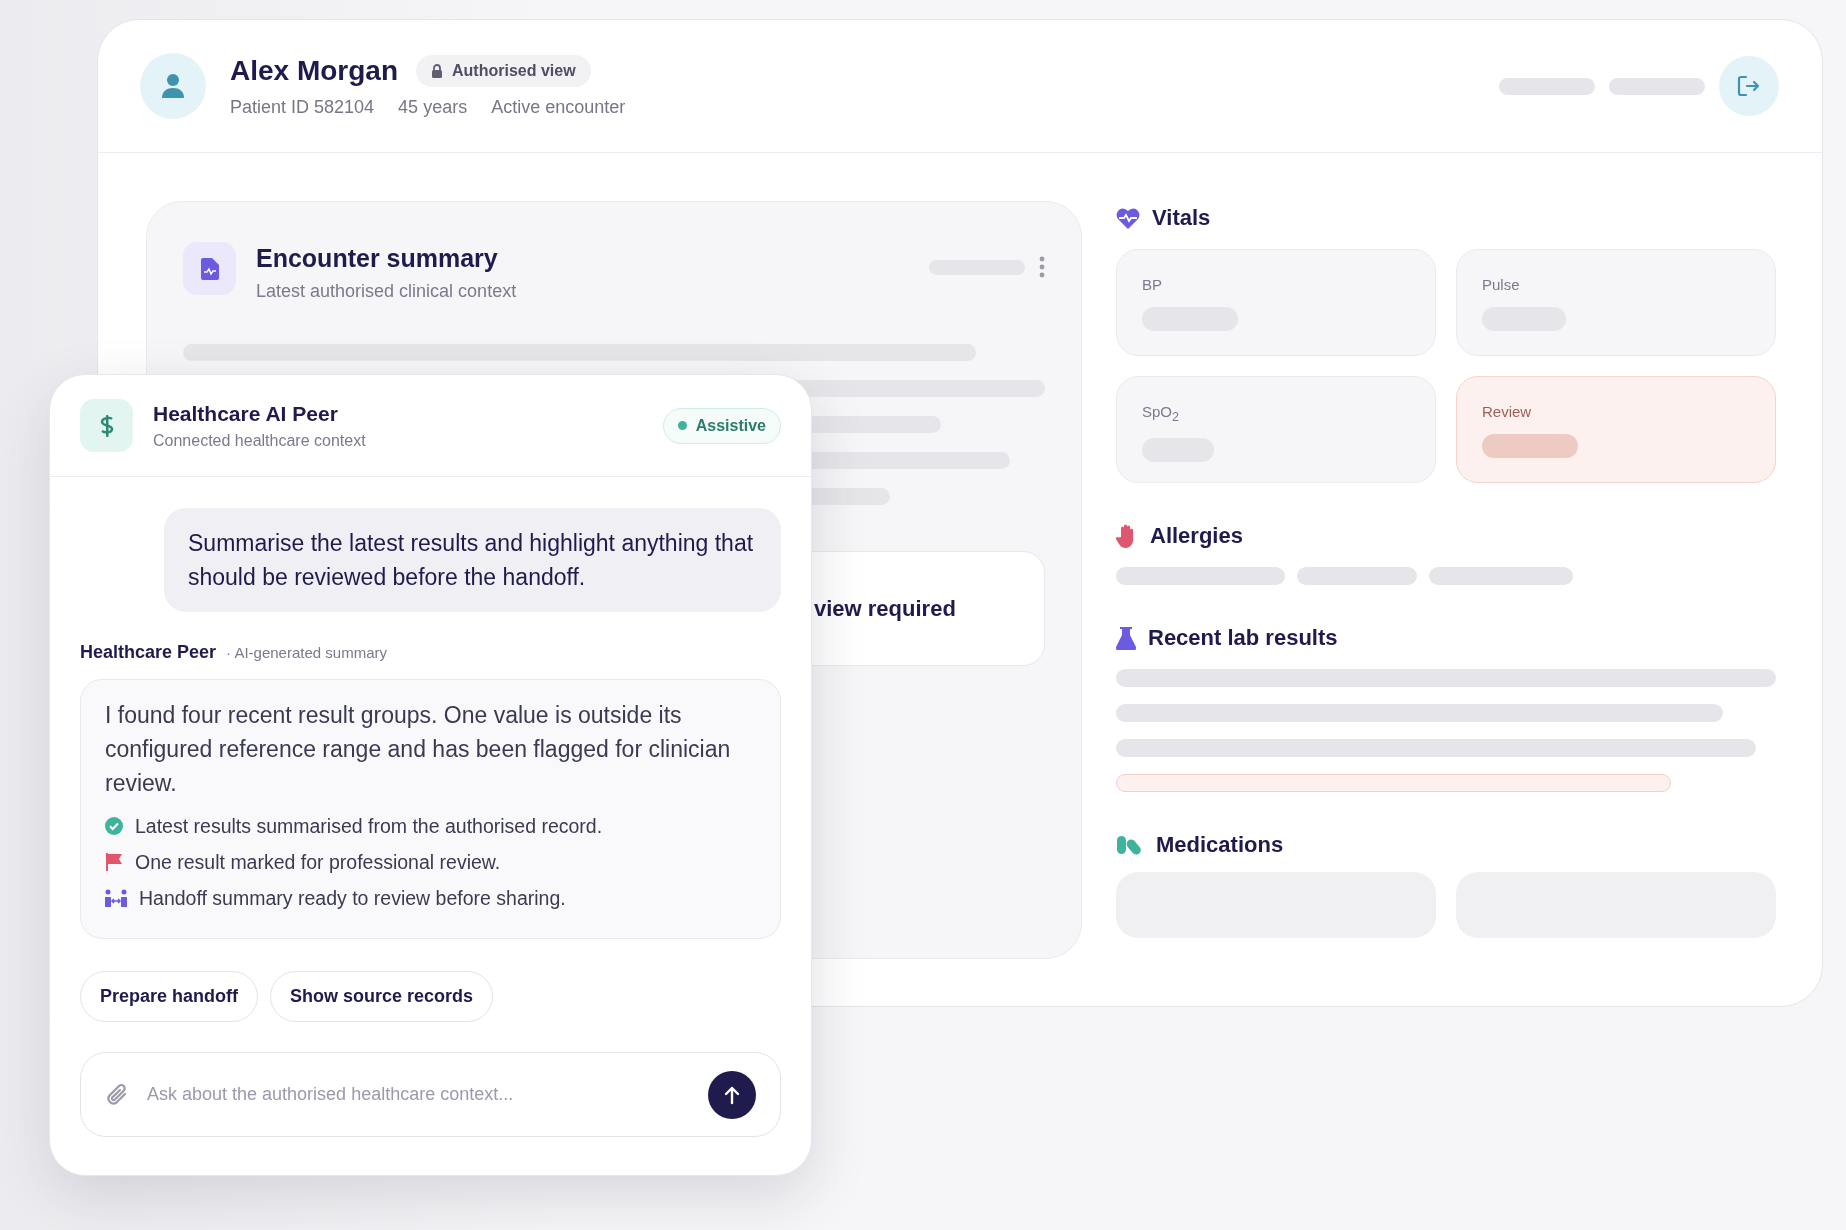  I want to click on flag-icon, so click(114, 862).